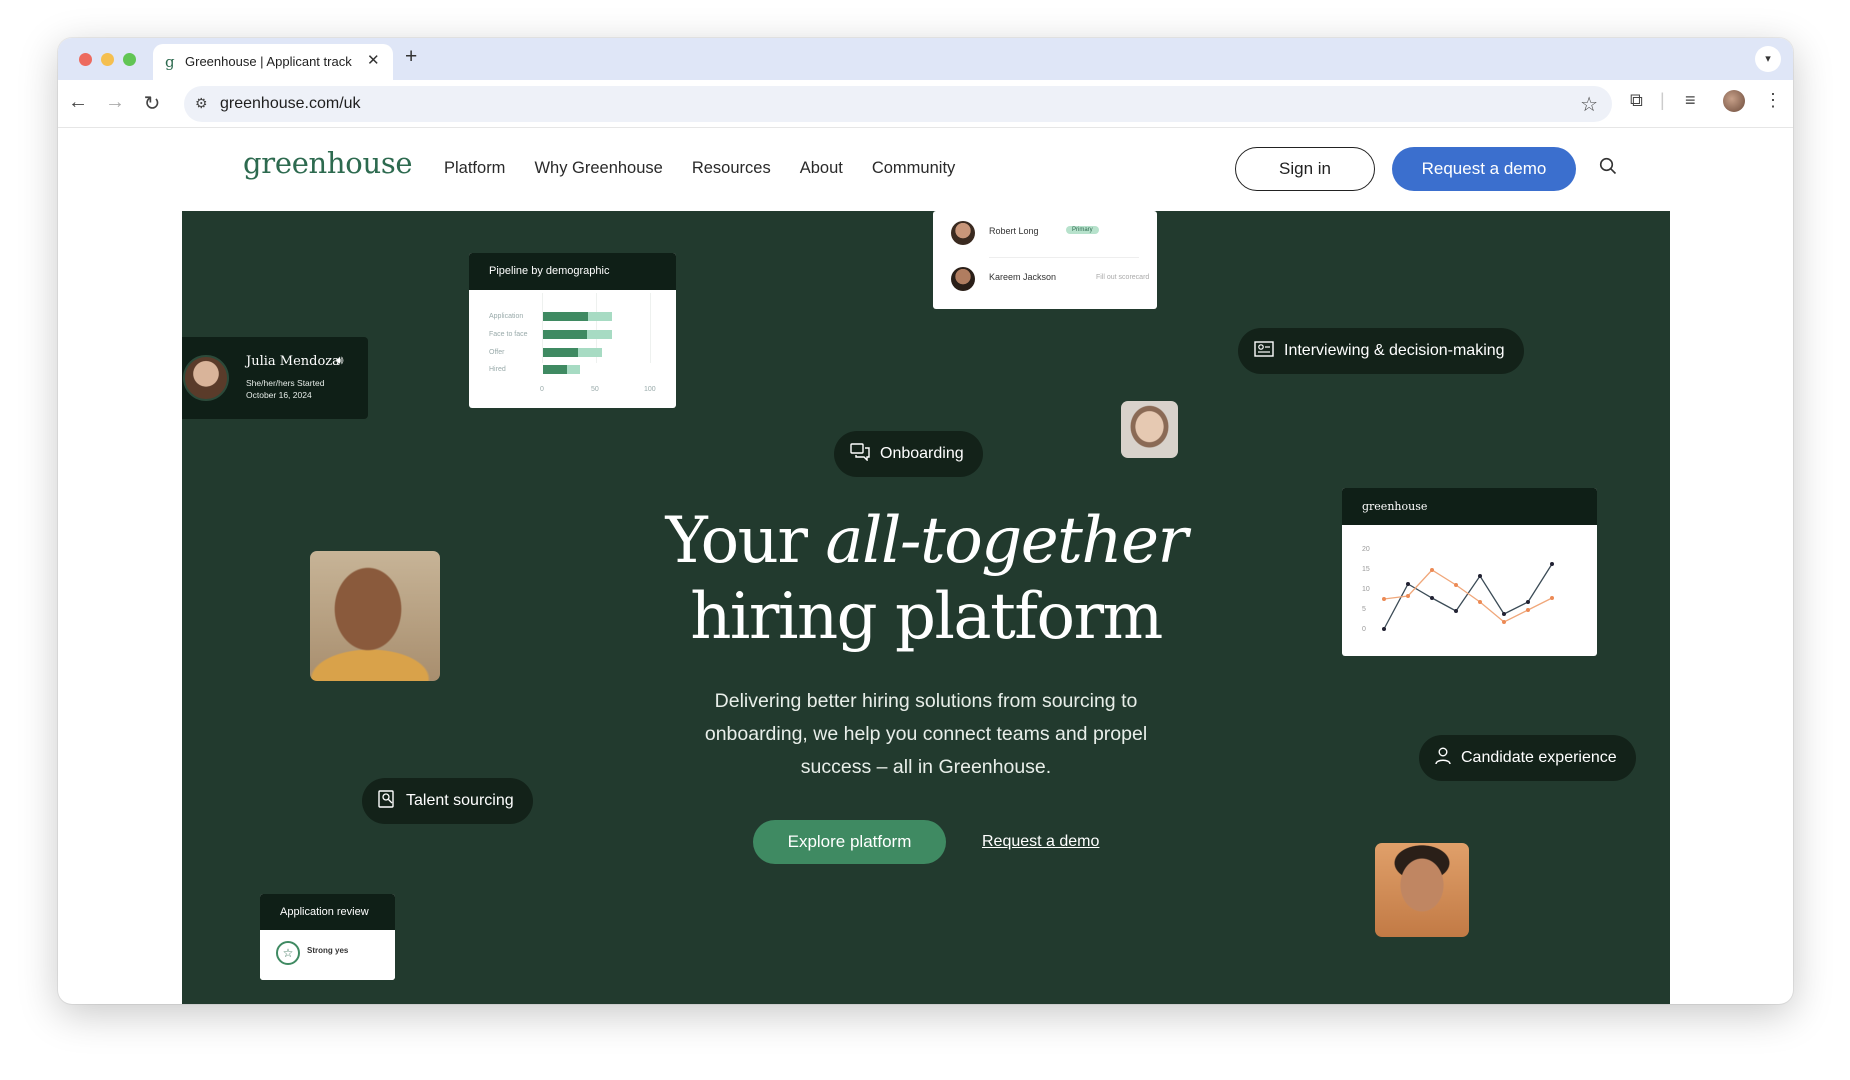  Describe the element at coordinates (913, 168) in the screenshot. I see `menu-item-community: Community` at that location.